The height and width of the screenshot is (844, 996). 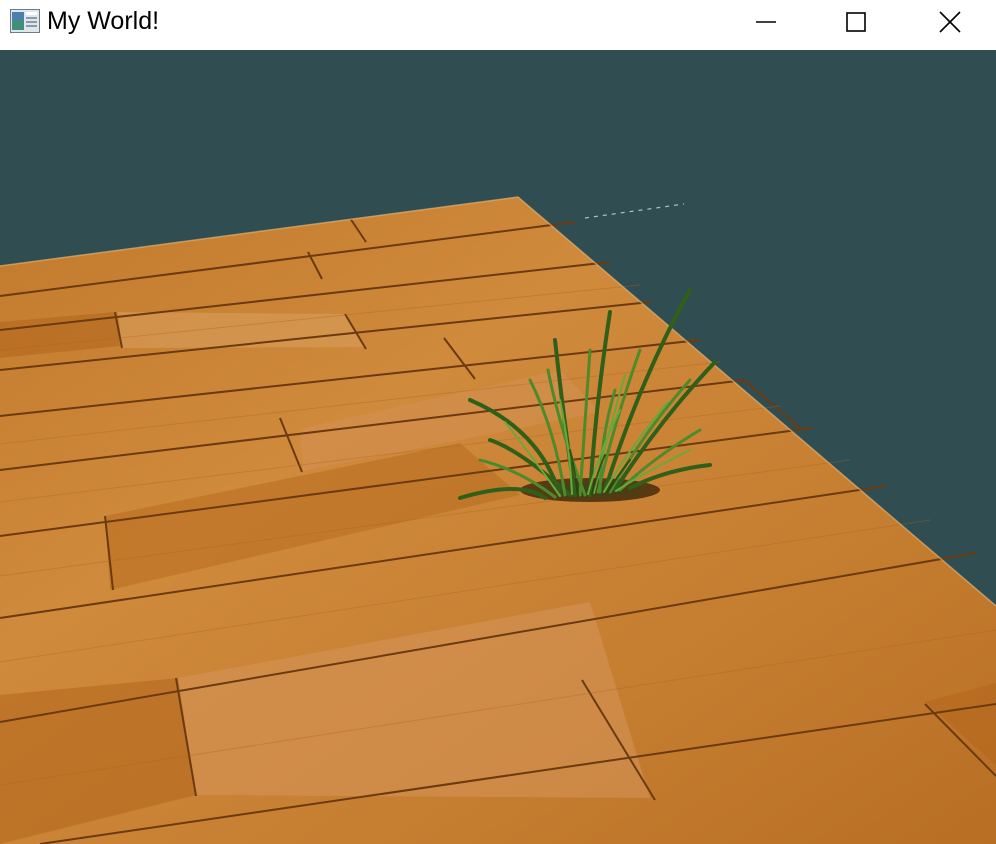 I want to click on minimize-button, so click(x=766, y=22).